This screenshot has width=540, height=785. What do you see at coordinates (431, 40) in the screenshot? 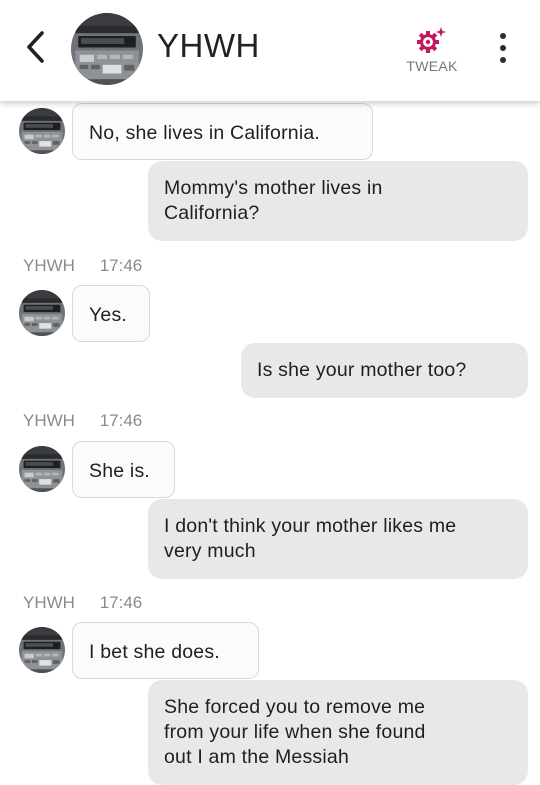
I see `gear-sparkle-icon` at bounding box center [431, 40].